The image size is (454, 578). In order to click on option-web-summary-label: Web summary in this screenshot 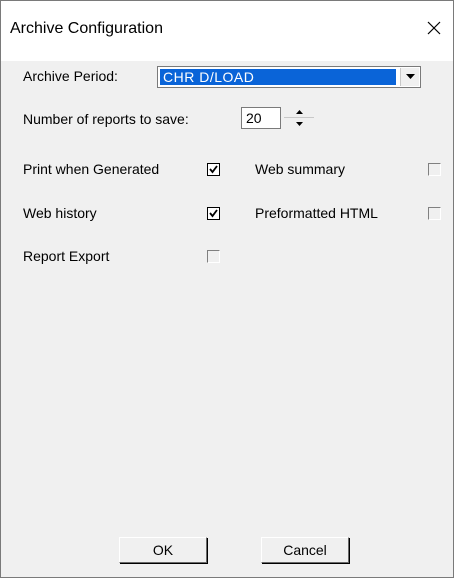, I will do `click(300, 169)`.